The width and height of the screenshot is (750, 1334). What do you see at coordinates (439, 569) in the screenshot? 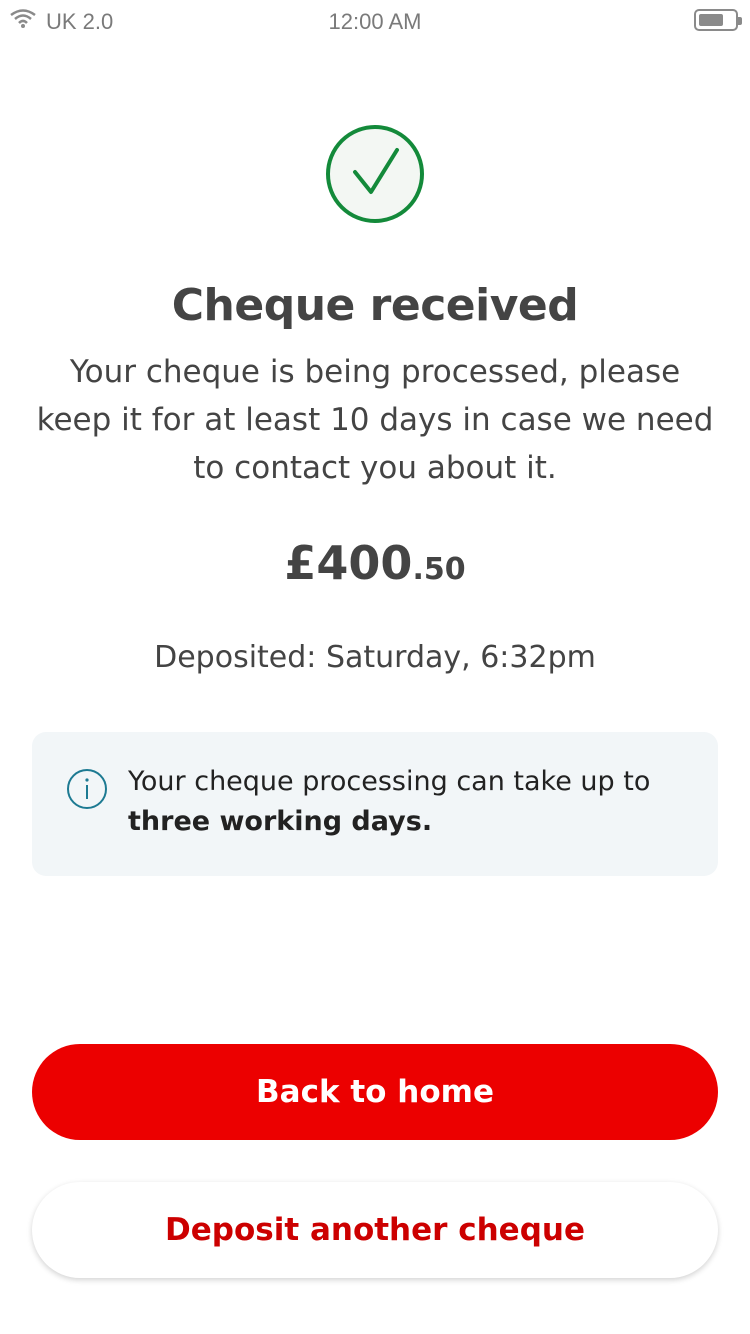
I see `amount-minor: .50` at bounding box center [439, 569].